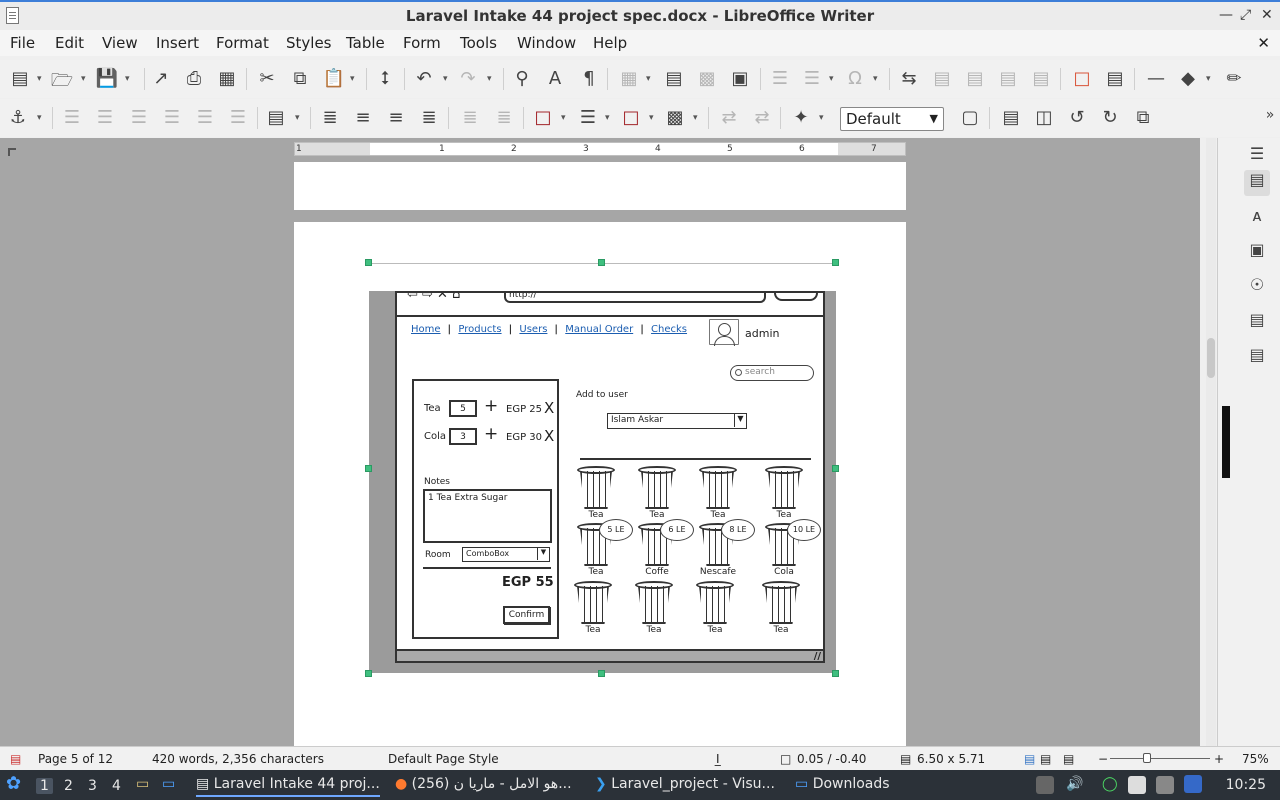 This screenshot has height=800, width=1280. Describe the element at coordinates (892, 119) in the screenshot. I see `frame-style-select: Default ▼` at that location.